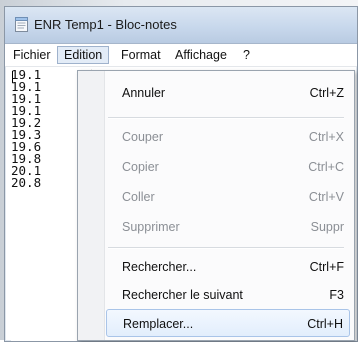 This screenshot has height=342, width=358. What do you see at coordinates (336, 295) in the screenshot?
I see `menu-item-shortcut: F3` at bounding box center [336, 295].